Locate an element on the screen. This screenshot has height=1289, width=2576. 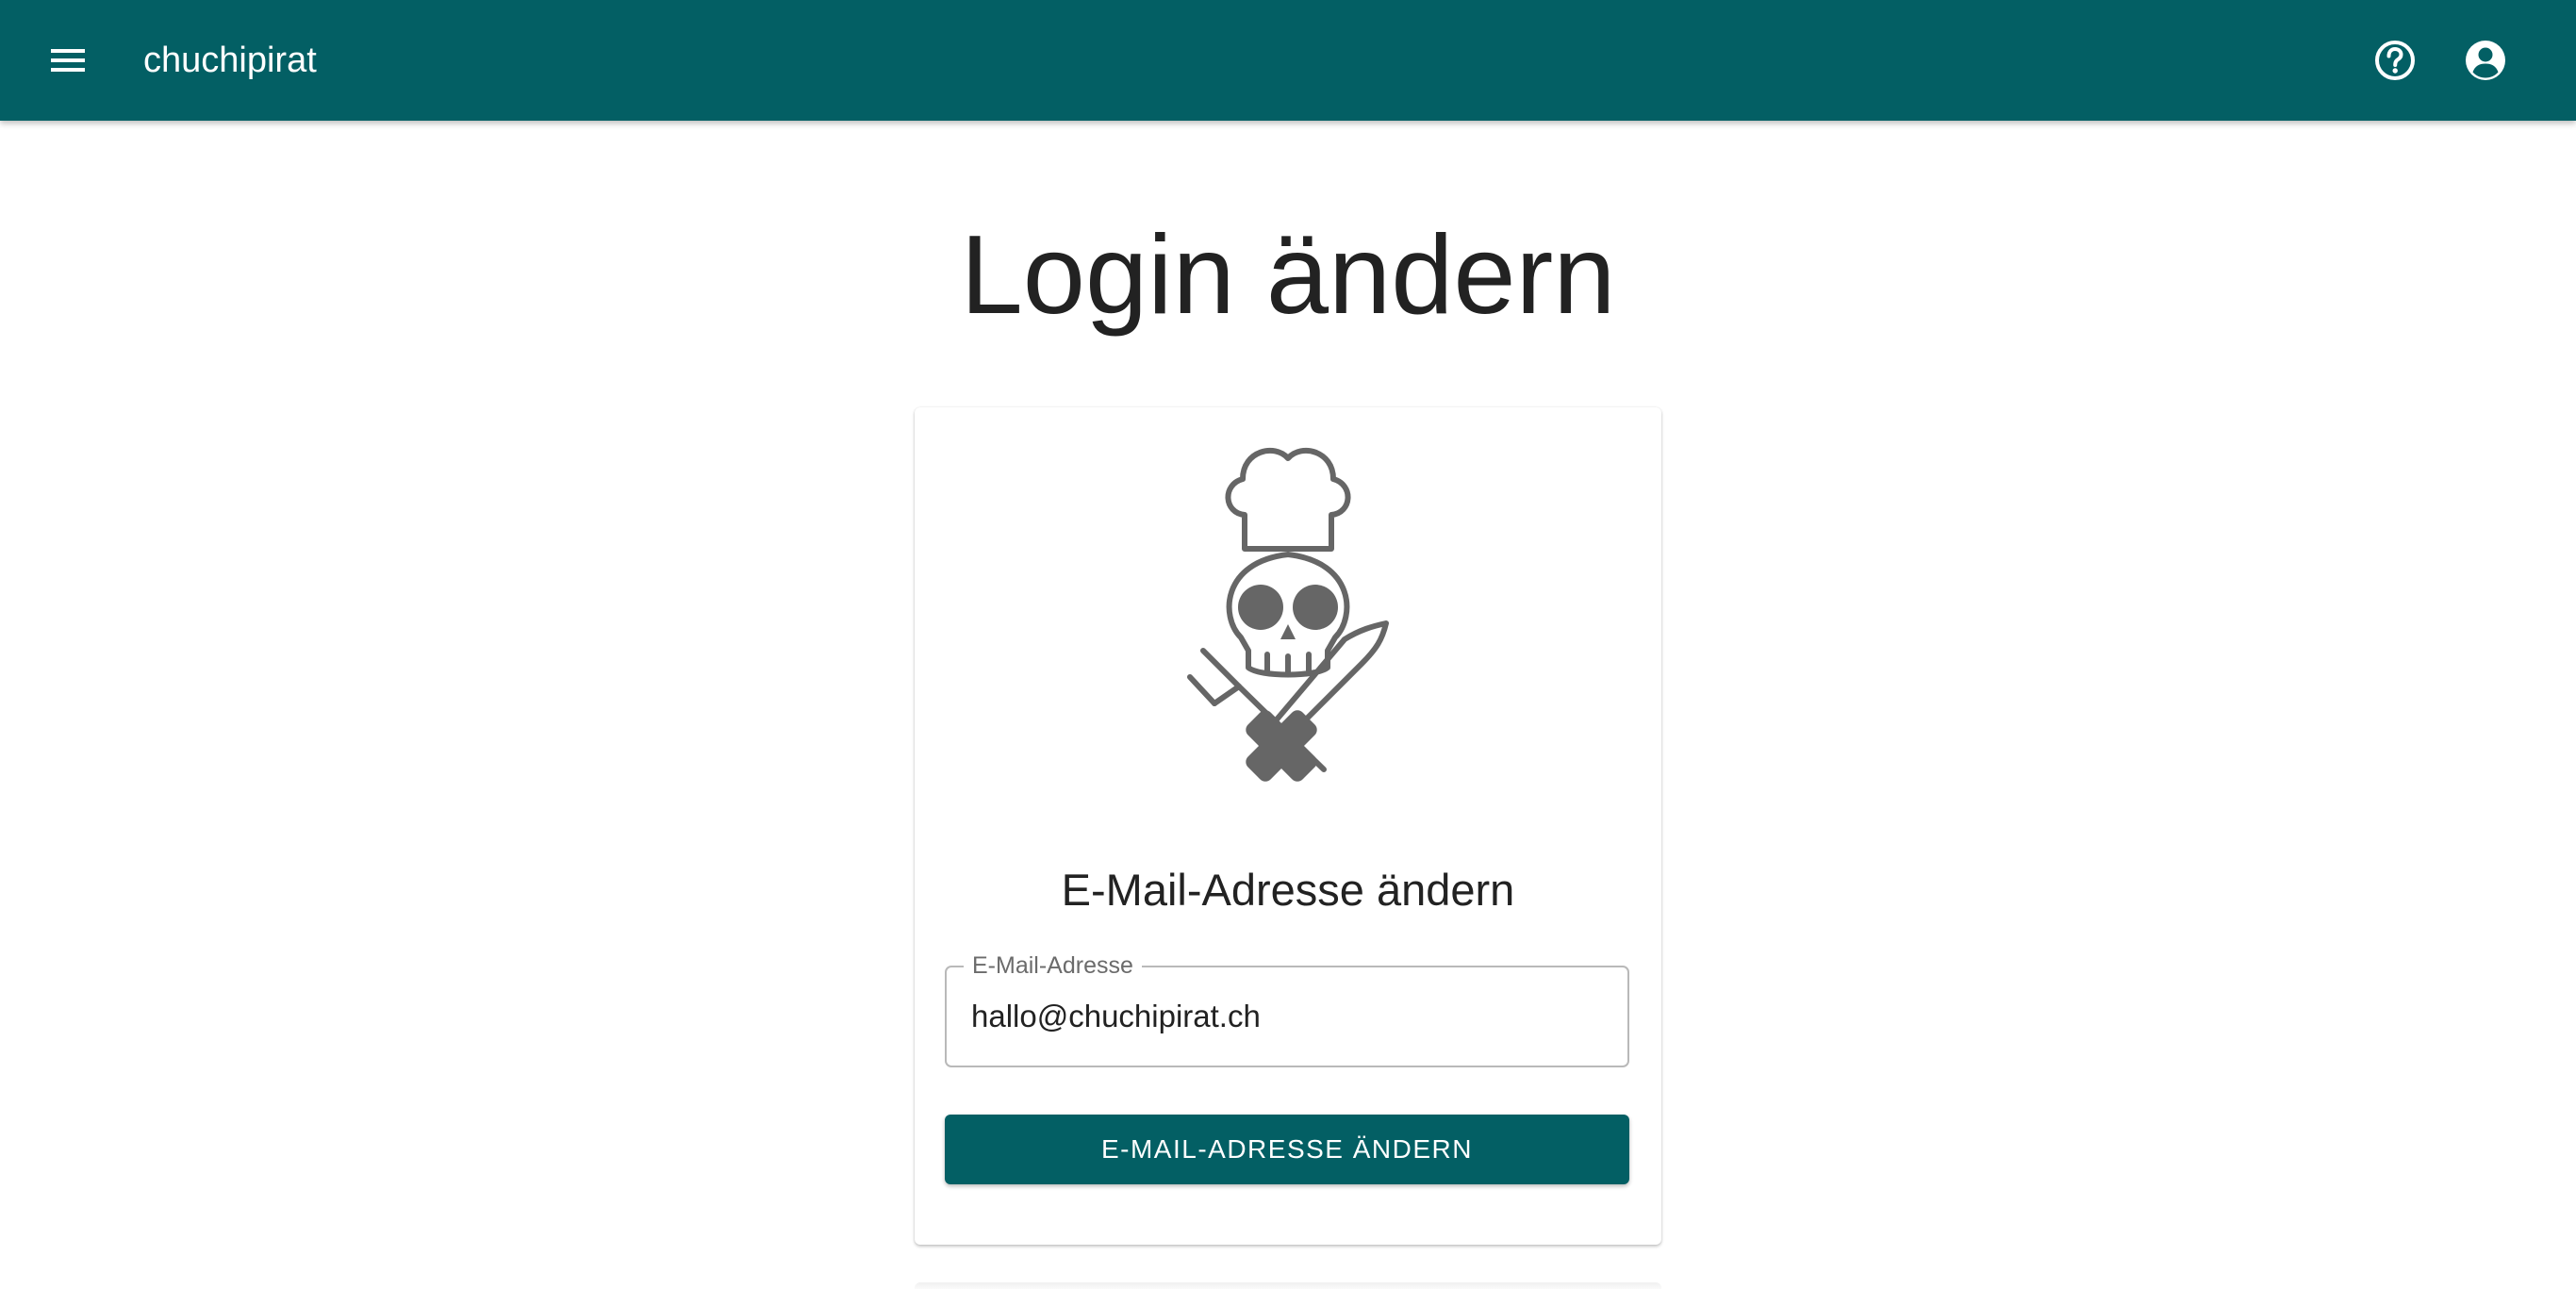
email-field-label: E-Mail-Adresse is located at coordinates (1053, 965).